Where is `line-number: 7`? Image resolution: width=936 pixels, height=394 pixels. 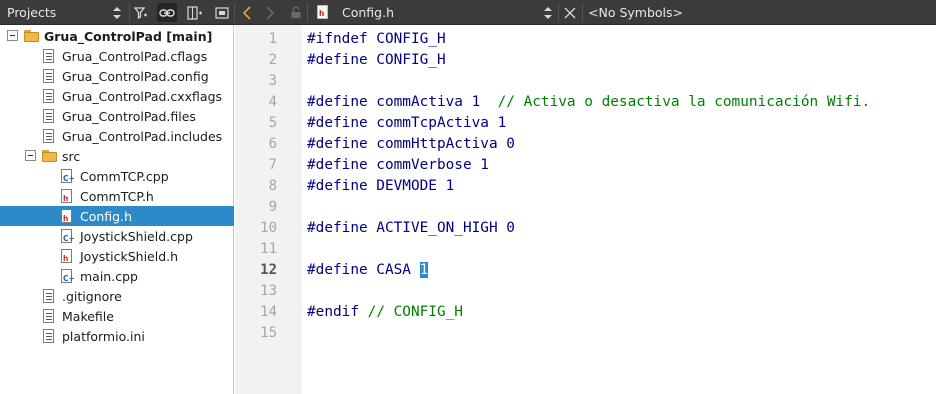 line-number: 7 is located at coordinates (272, 165).